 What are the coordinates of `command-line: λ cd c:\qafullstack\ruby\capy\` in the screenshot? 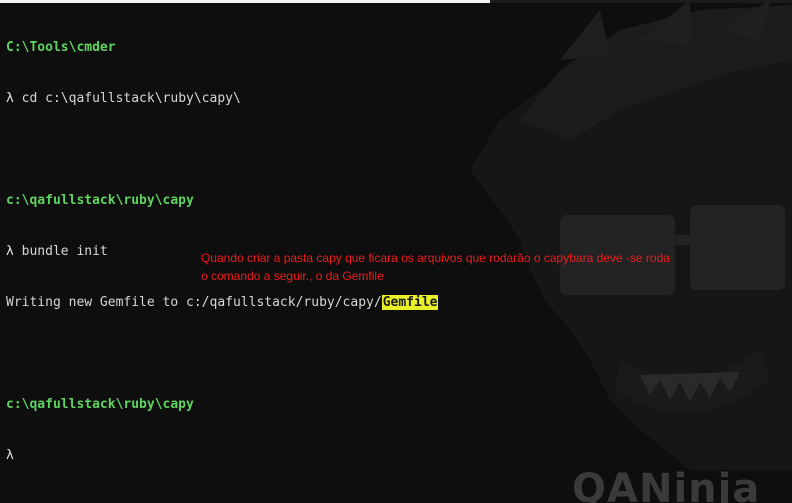 It's located at (222, 98).